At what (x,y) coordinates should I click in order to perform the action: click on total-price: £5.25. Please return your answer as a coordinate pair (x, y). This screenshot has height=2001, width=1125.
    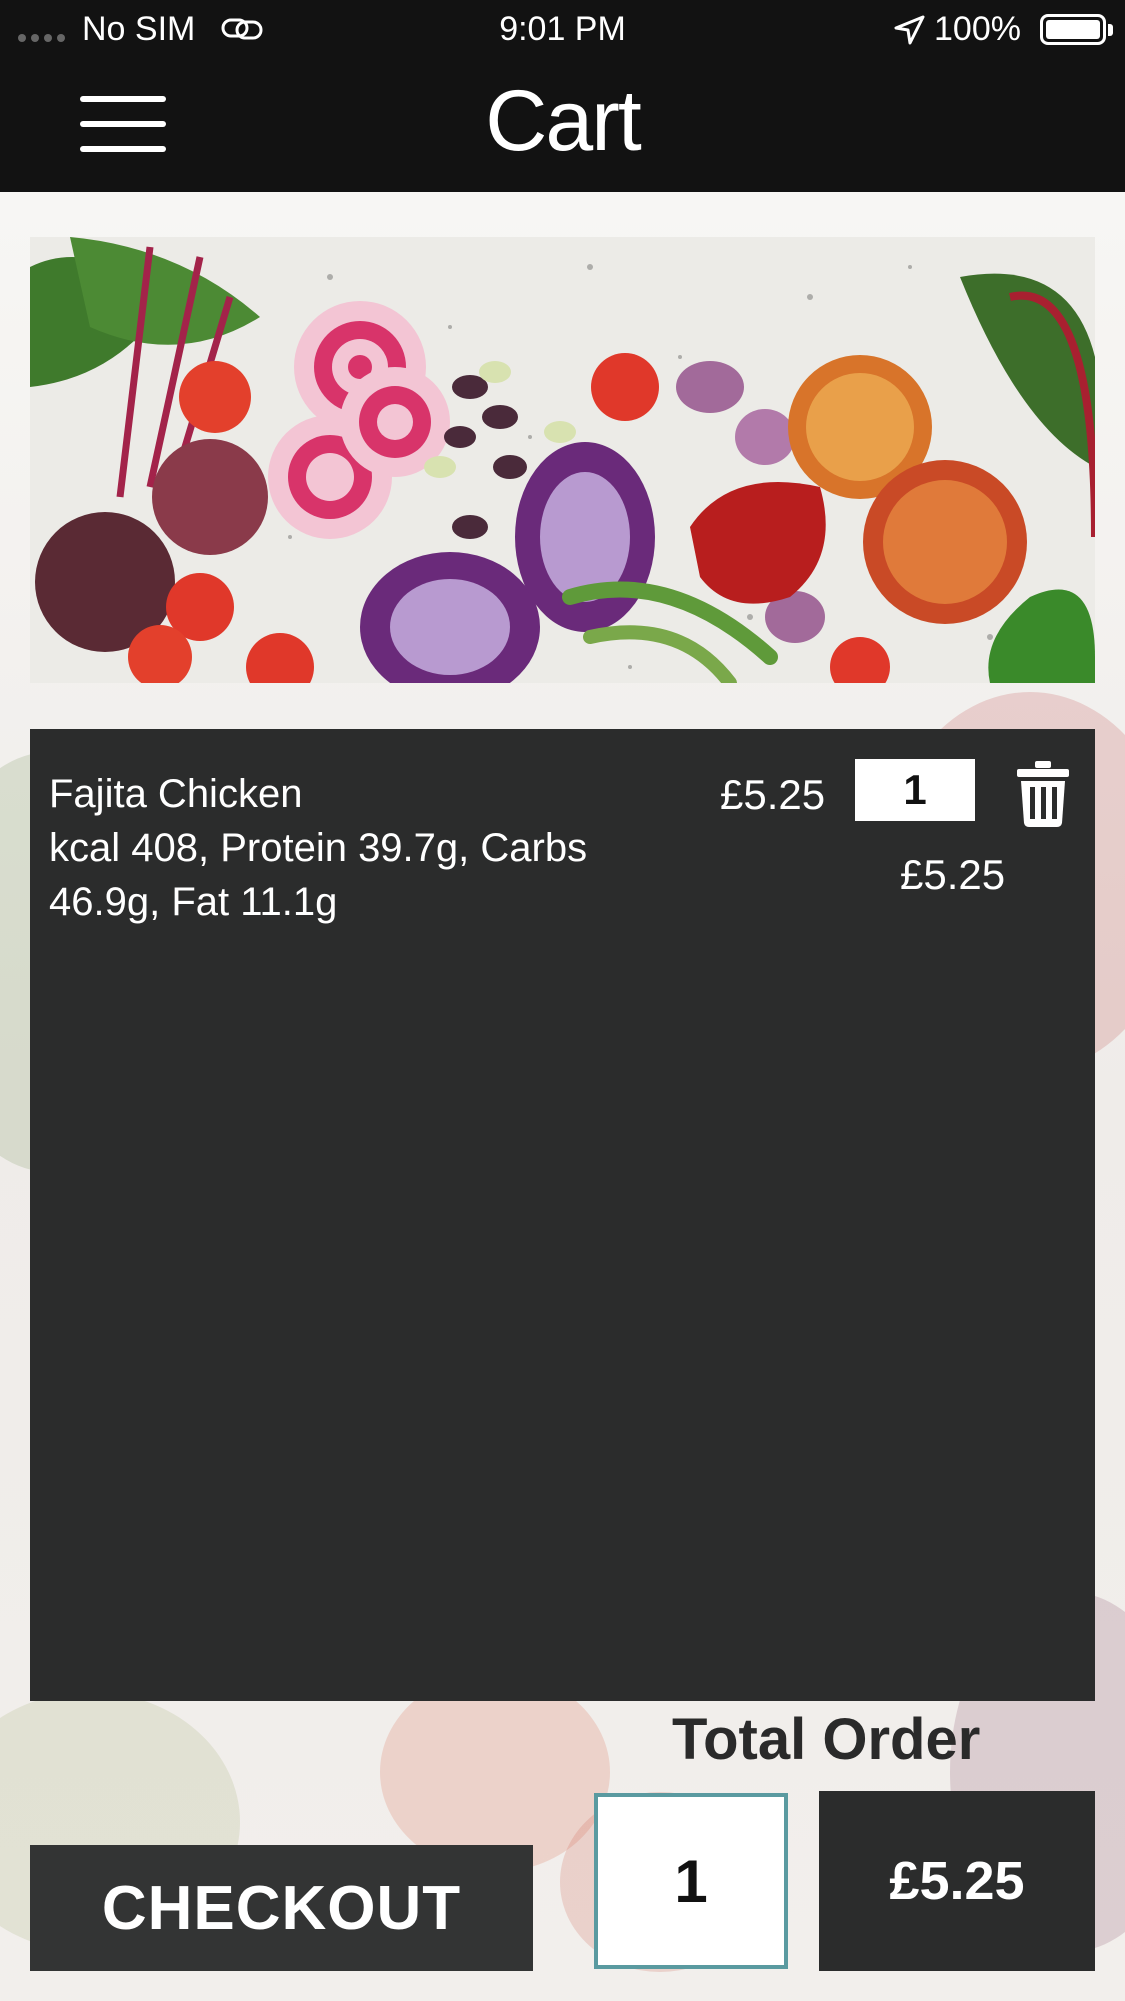
    Looking at the image, I should click on (957, 1881).